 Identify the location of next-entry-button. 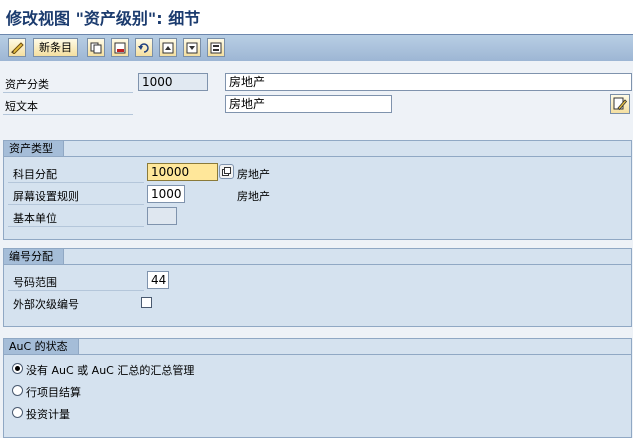
(192, 47).